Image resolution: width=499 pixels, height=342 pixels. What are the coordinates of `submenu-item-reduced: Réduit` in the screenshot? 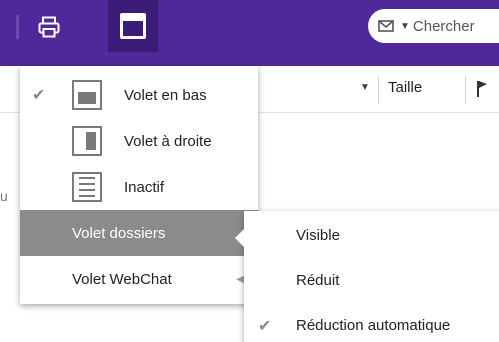 It's located at (371, 280).